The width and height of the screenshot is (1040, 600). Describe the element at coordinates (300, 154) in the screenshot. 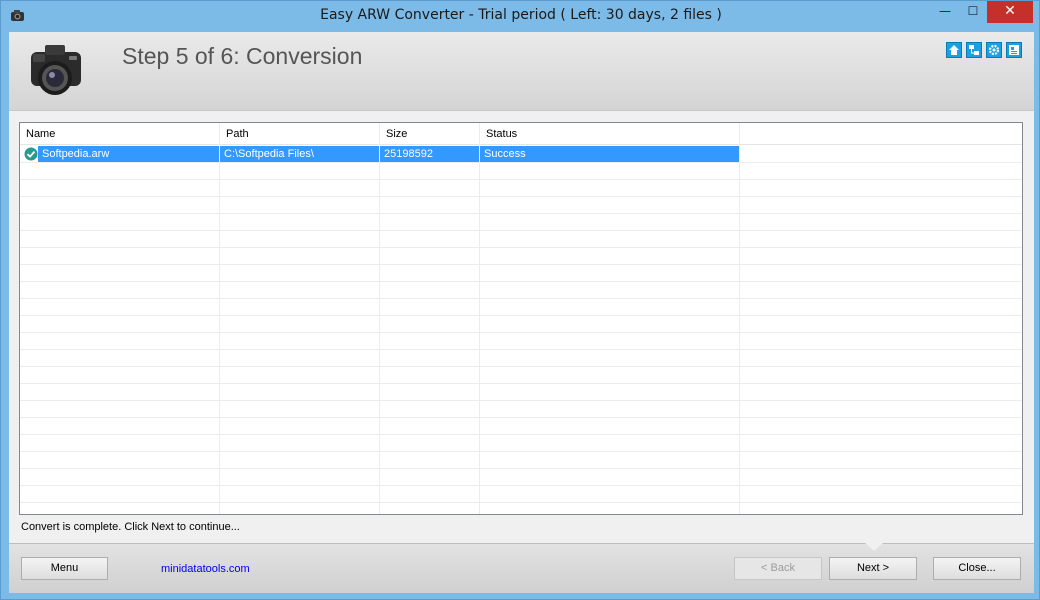

I see `cell-path: C:\Softpedia Files\` at that location.